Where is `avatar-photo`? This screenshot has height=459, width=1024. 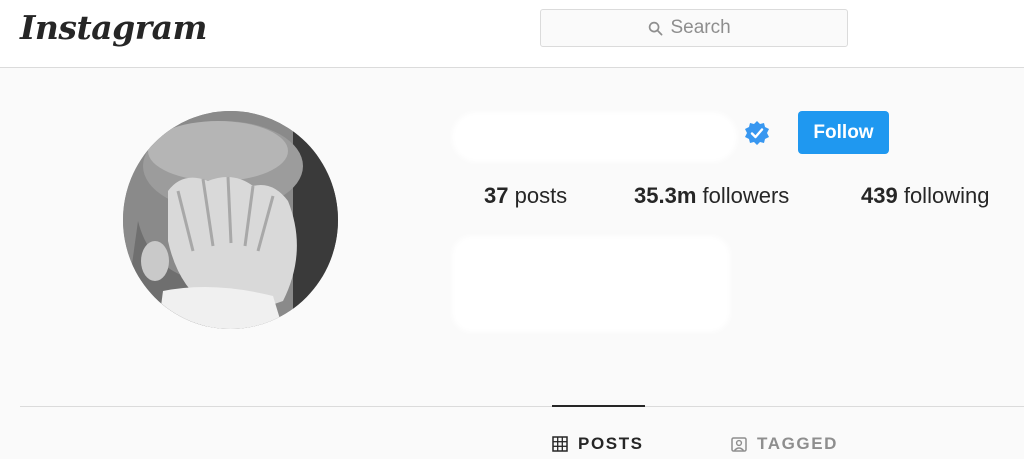
avatar-photo is located at coordinates (230, 220).